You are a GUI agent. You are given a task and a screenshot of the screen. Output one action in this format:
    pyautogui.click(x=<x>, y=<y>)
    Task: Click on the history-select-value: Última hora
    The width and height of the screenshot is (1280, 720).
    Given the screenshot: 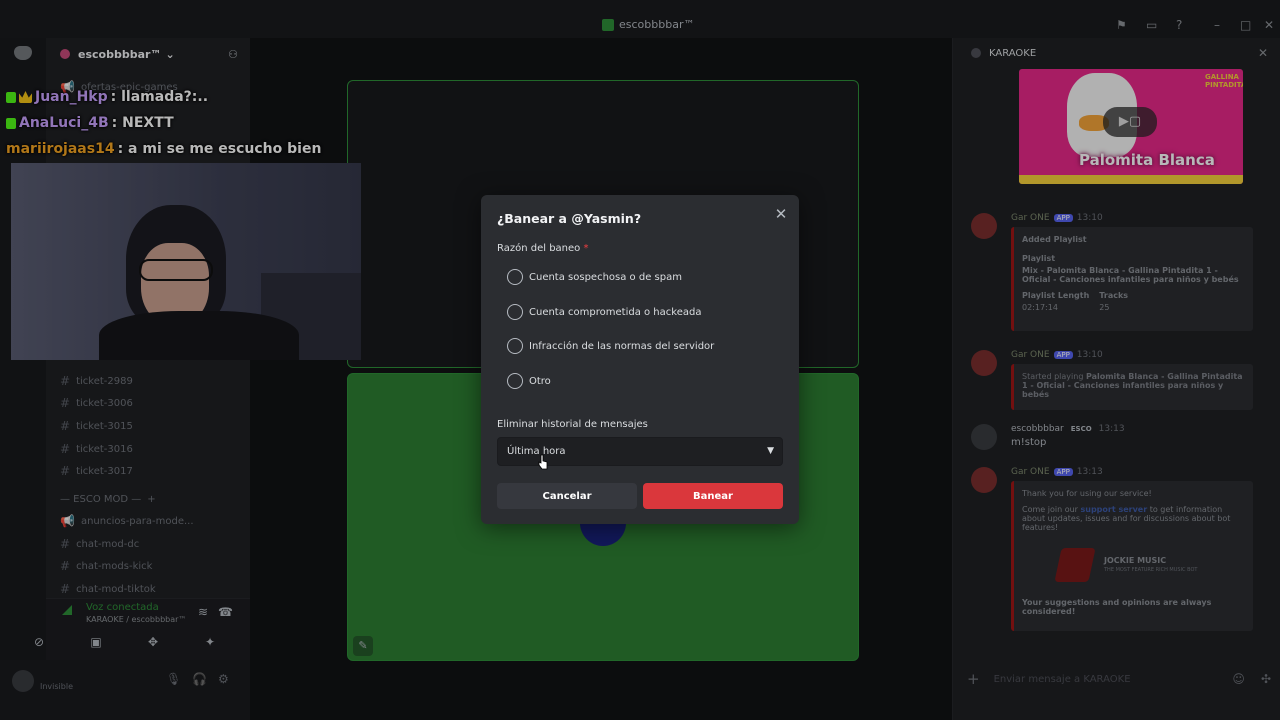 What is the action you would take?
    pyautogui.click(x=536, y=451)
    